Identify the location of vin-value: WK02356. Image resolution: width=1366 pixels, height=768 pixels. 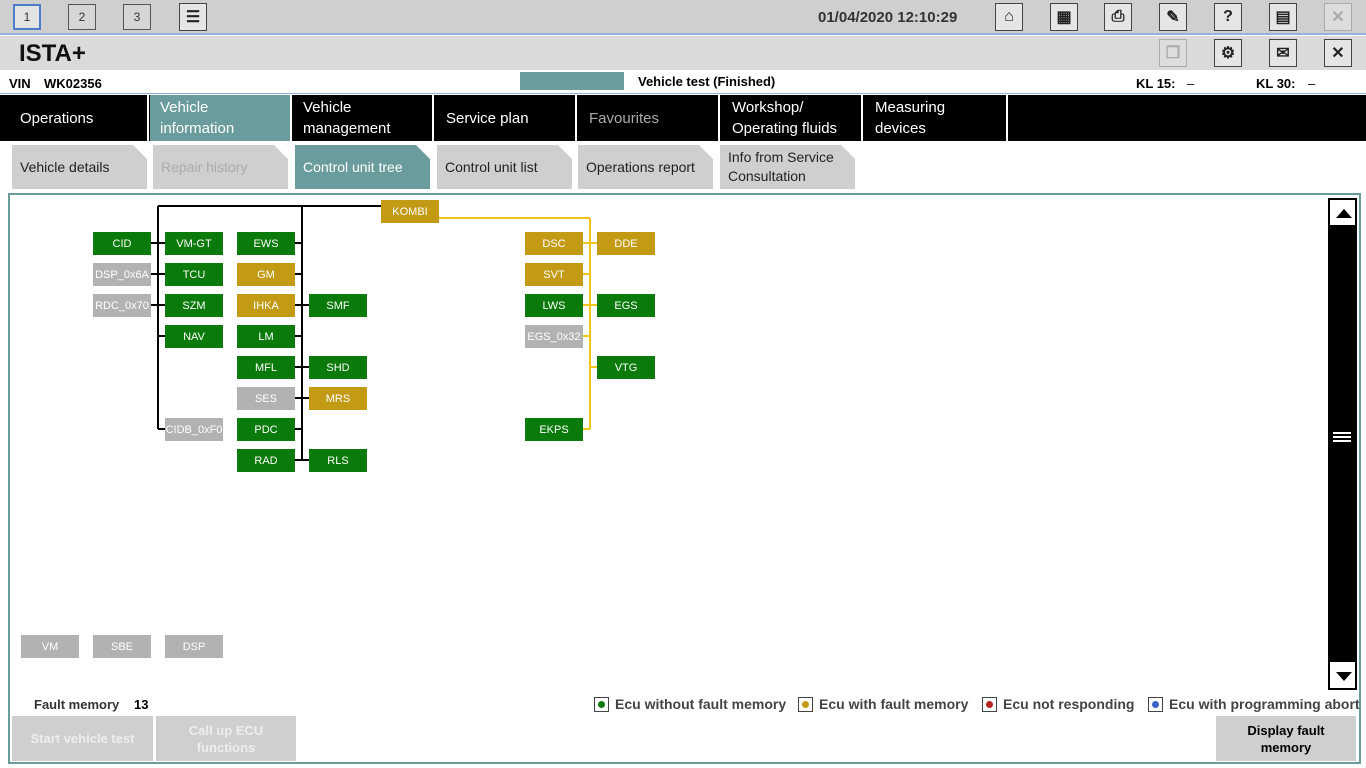
(73, 83).